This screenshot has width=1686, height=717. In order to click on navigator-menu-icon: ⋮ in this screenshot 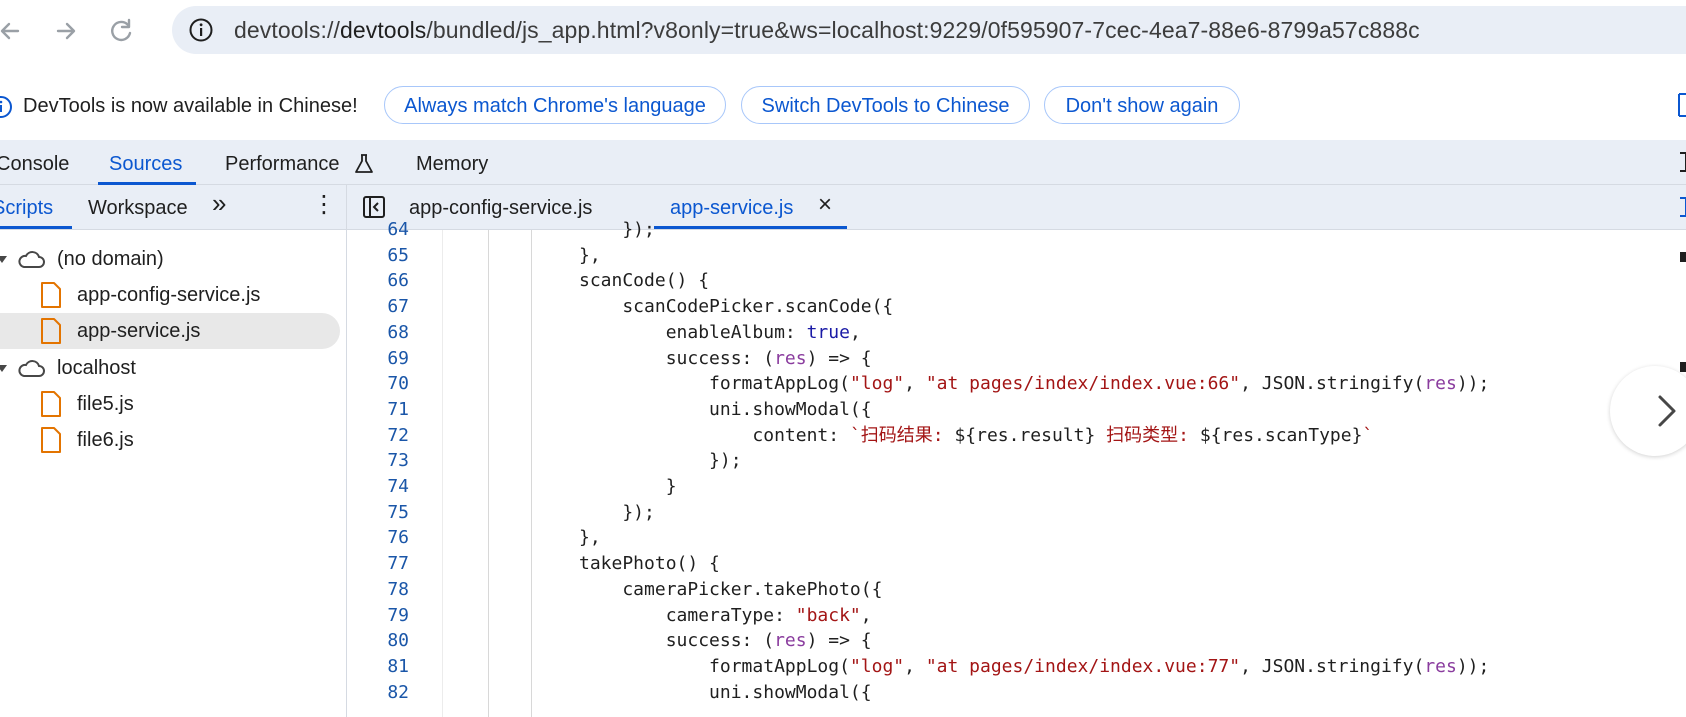, I will do `click(324, 205)`.